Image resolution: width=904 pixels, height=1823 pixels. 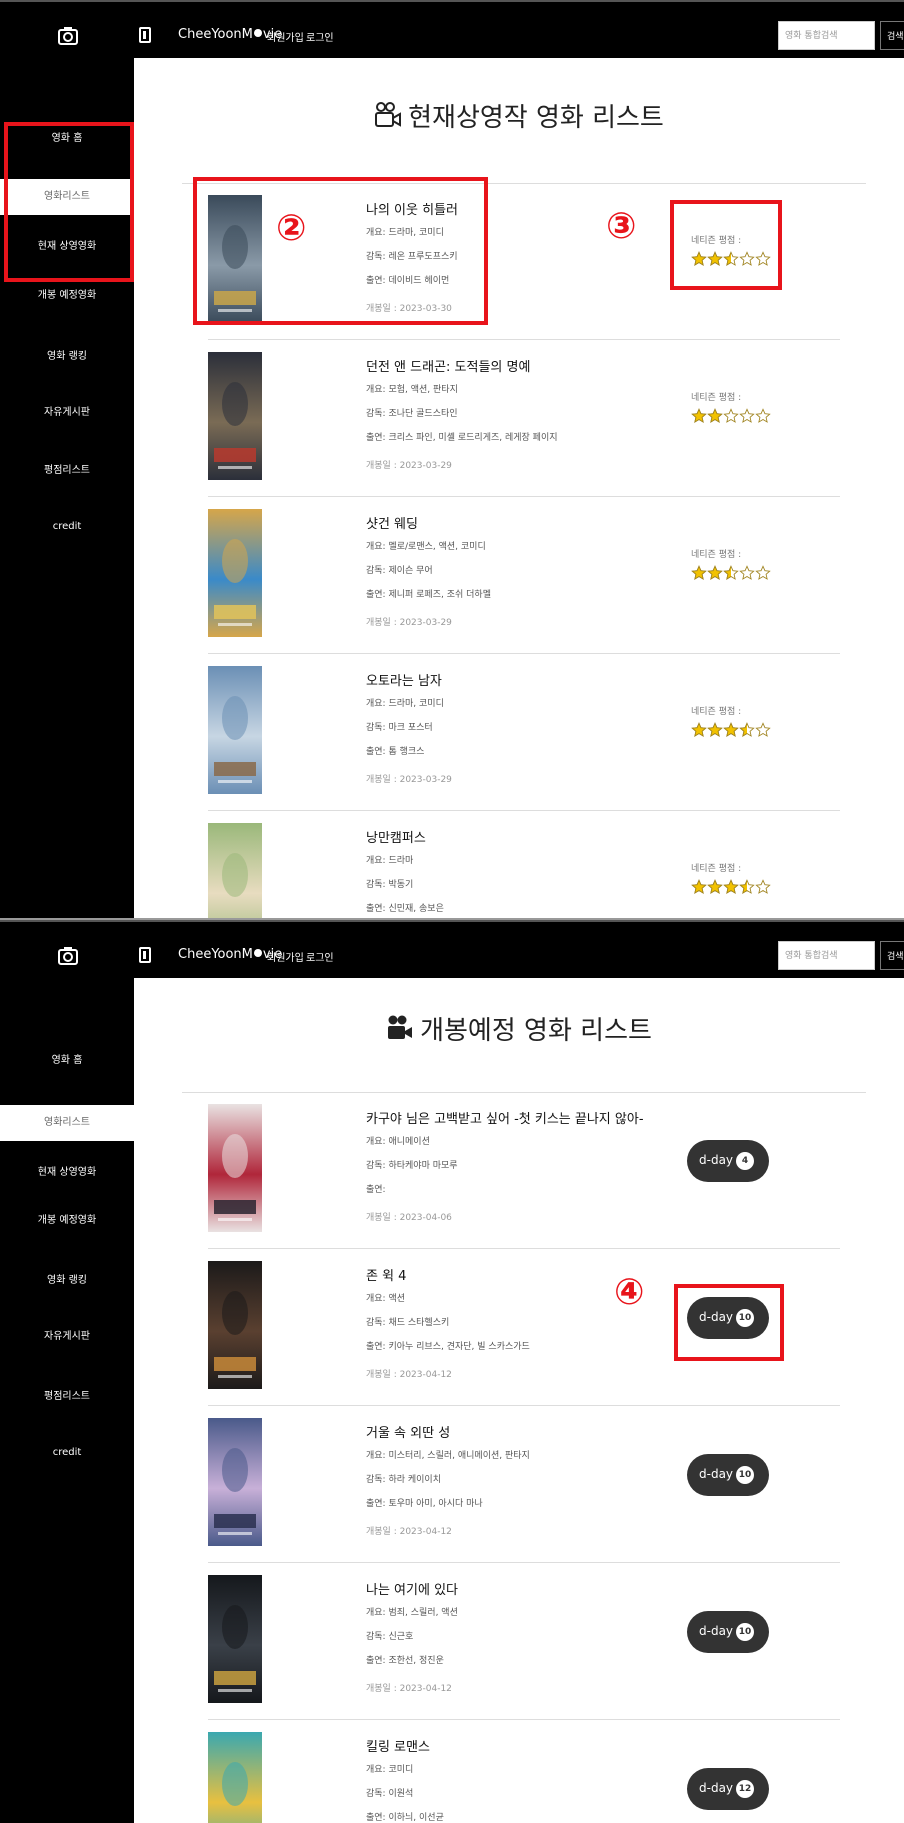 I want to click on movie-cast: 출연: 이하늬, 이선균, so click(x=405, y=1818).